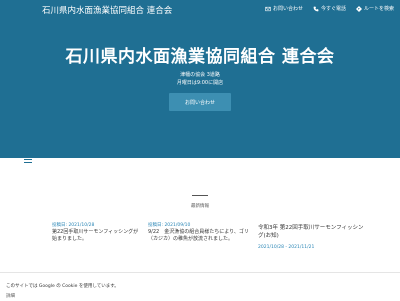 The image size is (400, 301). What do you see at coordinates (378, 9) in the screenshot?
I see `nav-route-label: ルートを検索` at bounding box center [378, 9].